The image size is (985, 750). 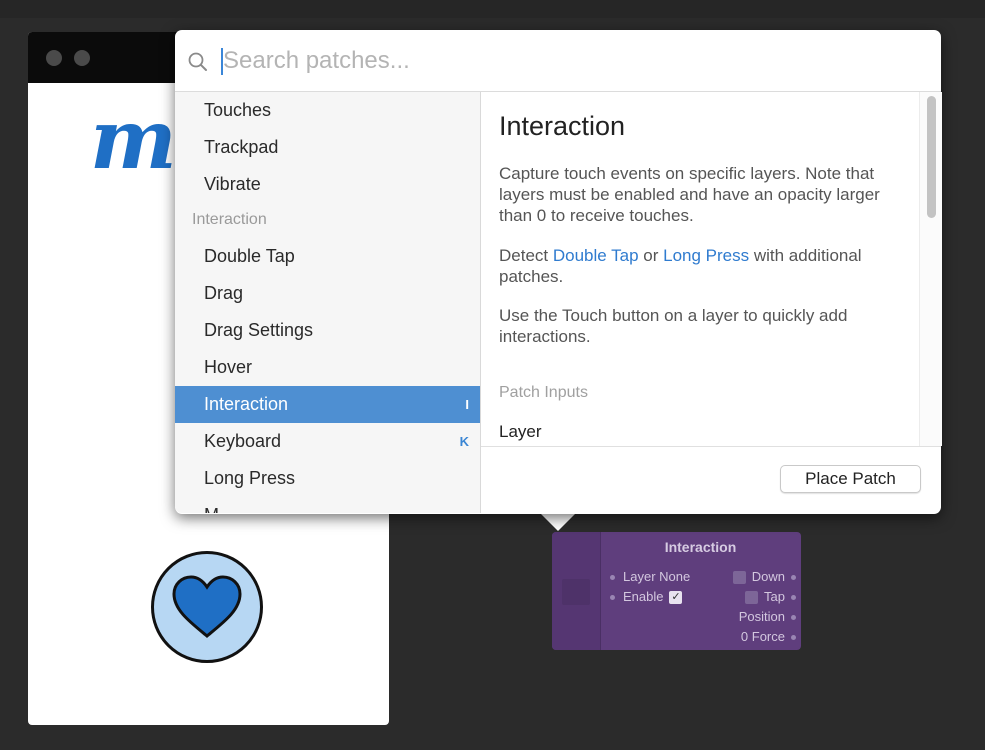 I want to click on list-item-label: Trackpad, so click(x=241, y=147).